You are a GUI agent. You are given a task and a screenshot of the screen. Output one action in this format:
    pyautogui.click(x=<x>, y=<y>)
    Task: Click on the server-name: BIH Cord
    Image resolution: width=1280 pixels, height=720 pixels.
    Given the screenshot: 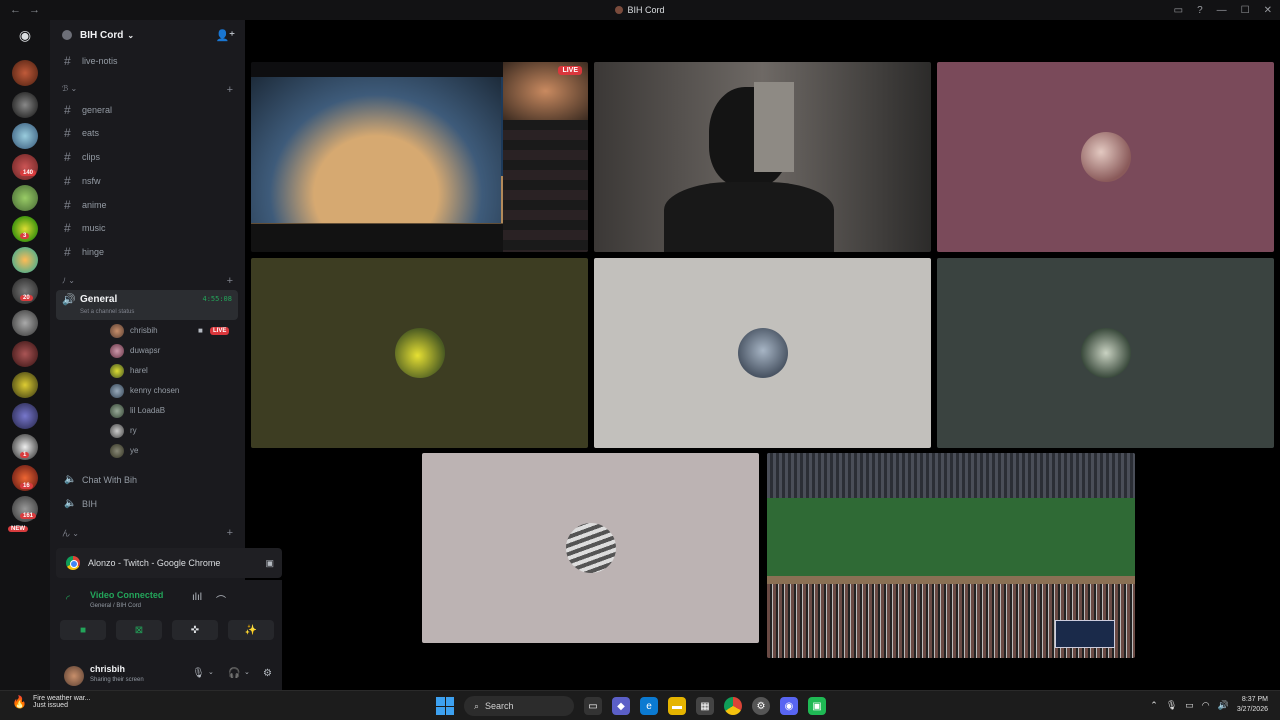 What is the action you would take?
    pyautogui.click(x=102, y=35)
    